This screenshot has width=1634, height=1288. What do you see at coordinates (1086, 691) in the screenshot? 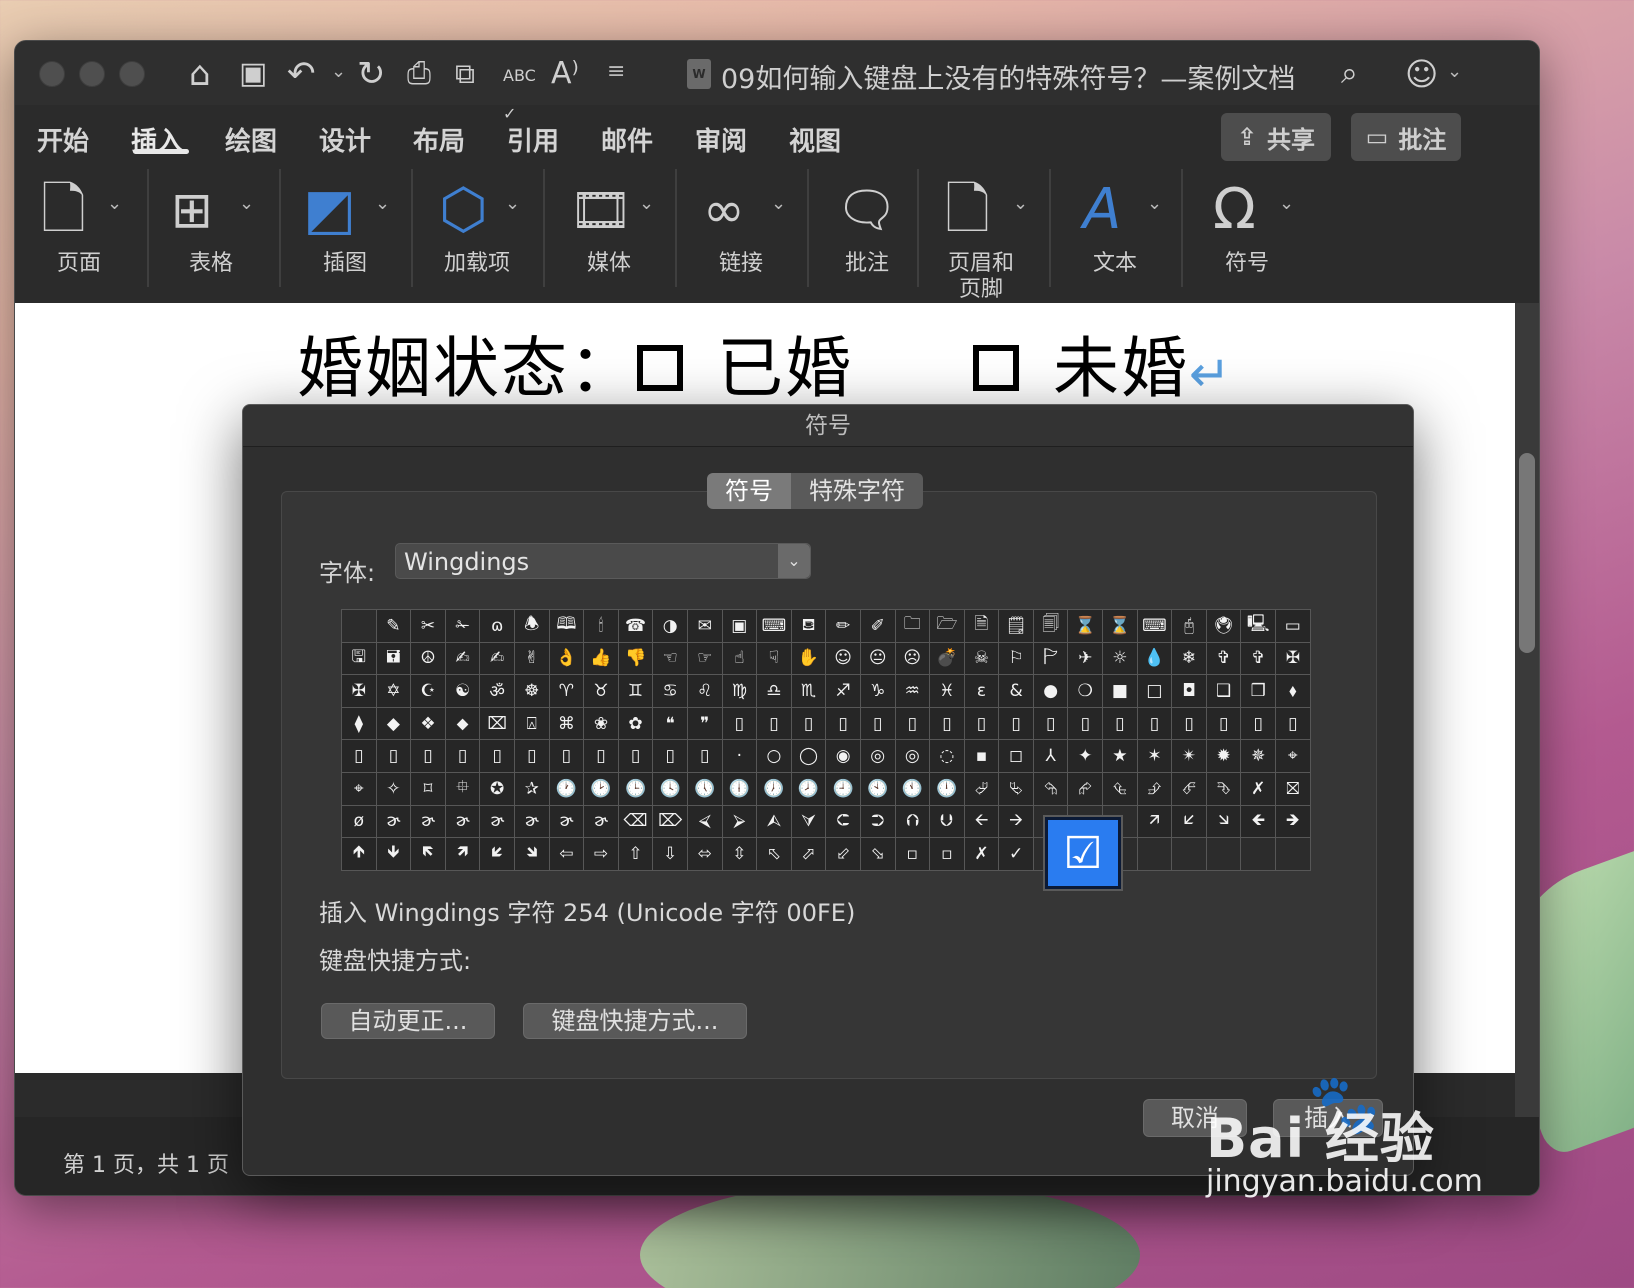
I see `symbol-cell: ❍` at bounding box center [1086, 691].